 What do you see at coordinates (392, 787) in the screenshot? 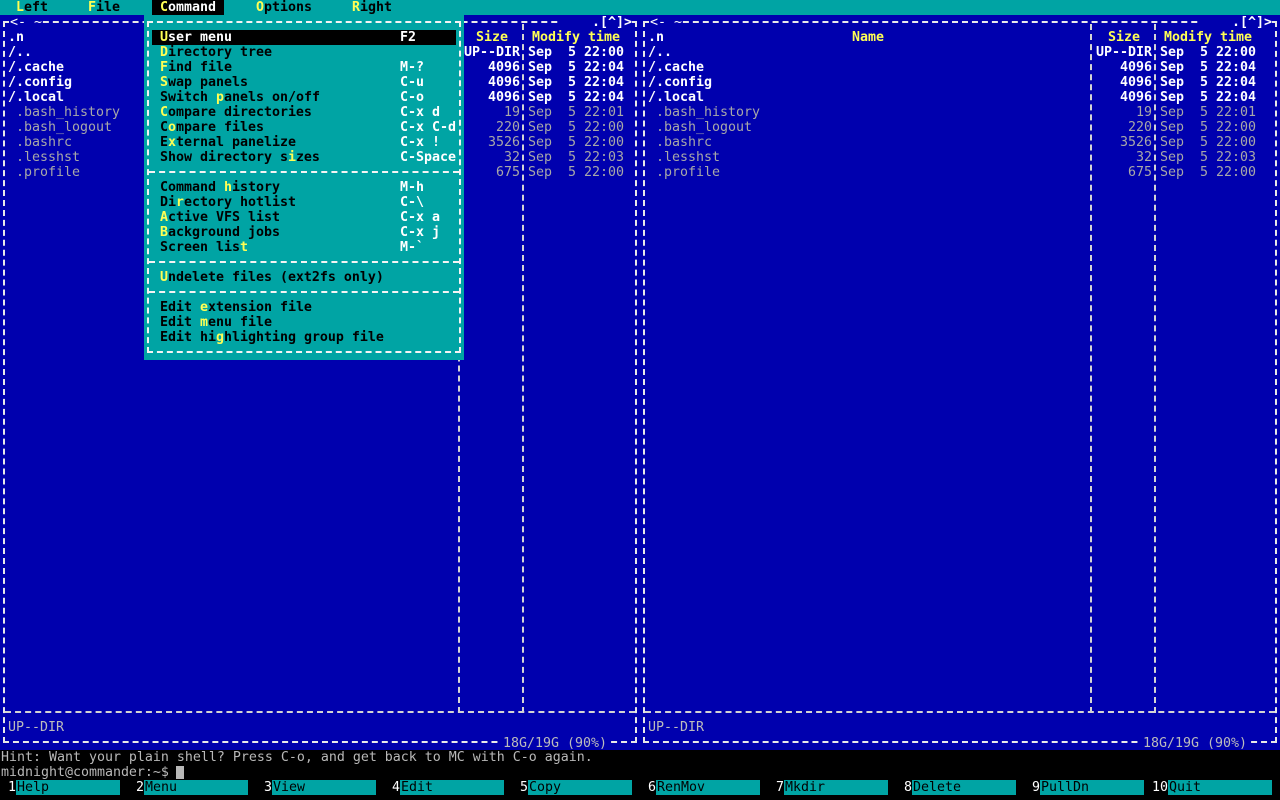
I see `fkey-number: 4` at bounding box center [392, 787].